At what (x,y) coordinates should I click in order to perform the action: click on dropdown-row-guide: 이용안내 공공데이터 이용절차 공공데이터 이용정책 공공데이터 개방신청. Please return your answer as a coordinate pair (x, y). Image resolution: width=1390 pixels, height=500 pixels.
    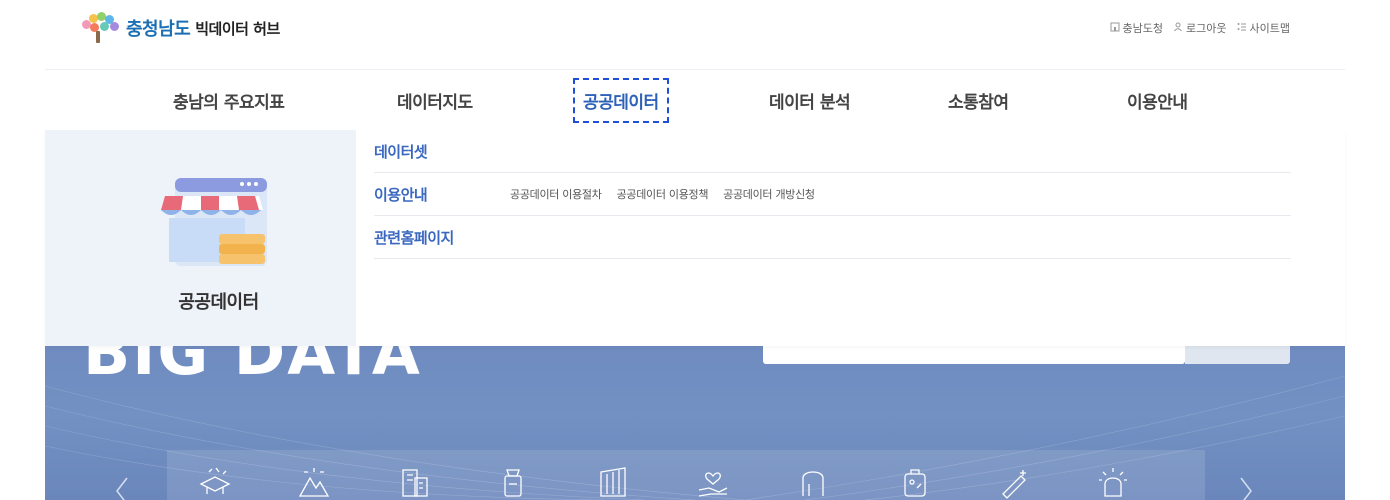
    Looking at the image, I should click on (832, 194).